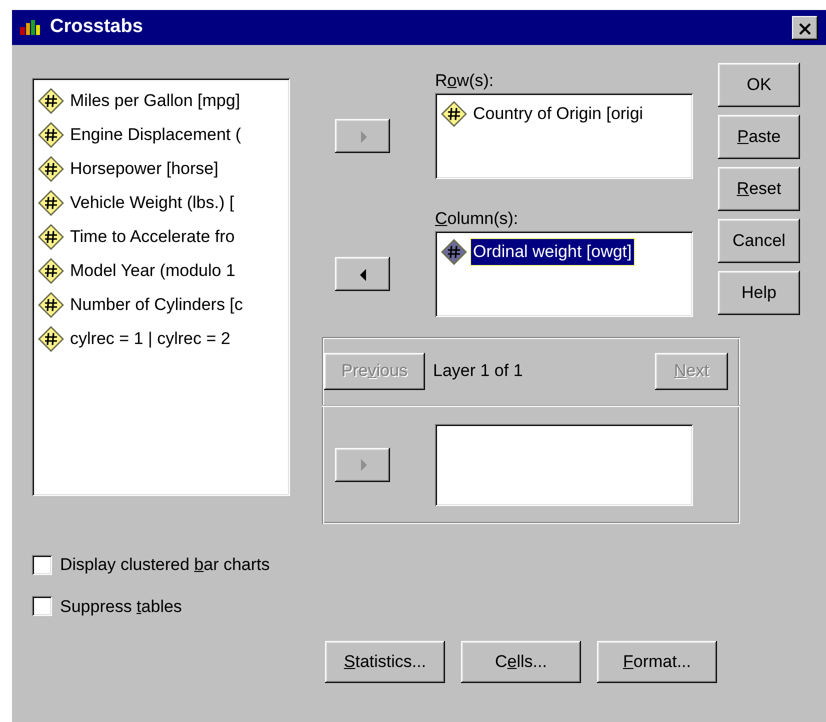 Image resolution: width=826 pixels, height=722 pixels. I want to click on close-icon, so click(805, 29).